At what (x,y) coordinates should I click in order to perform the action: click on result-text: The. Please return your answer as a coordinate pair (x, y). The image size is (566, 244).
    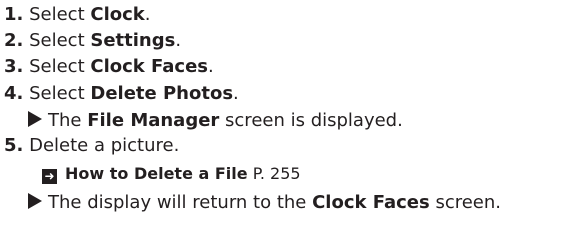
    Looking at the image, I should click on (68, 120).